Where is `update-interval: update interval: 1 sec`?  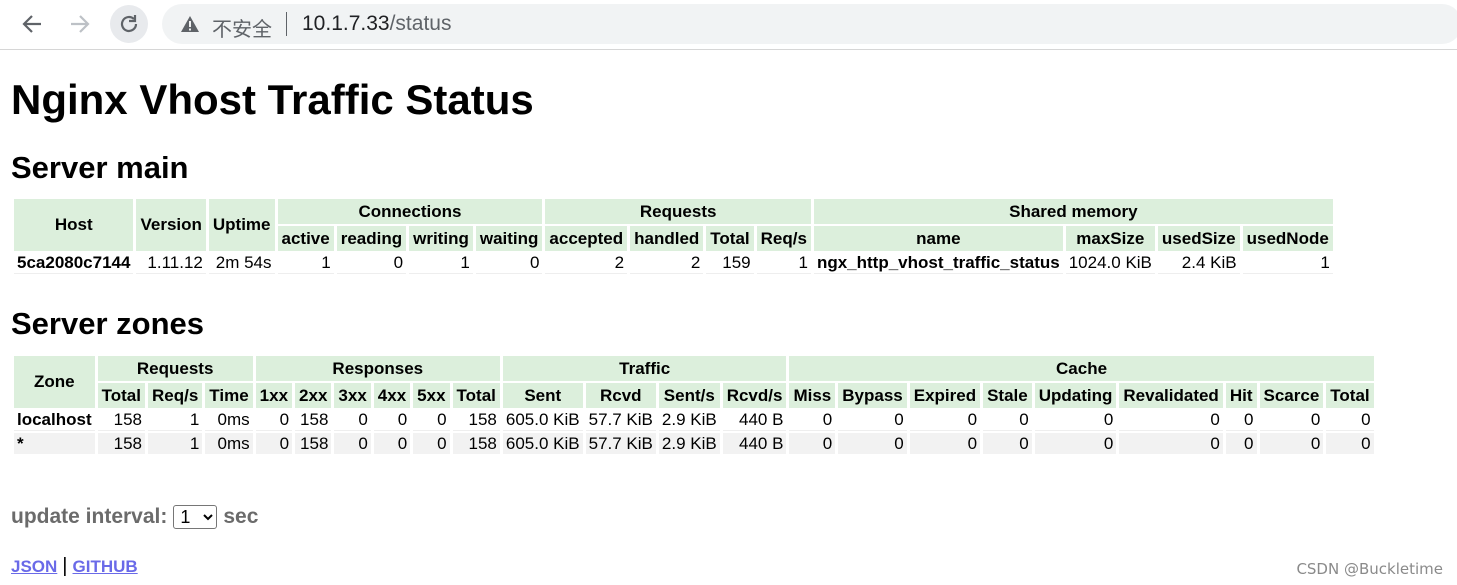 update-interval: update interval: 1 sec is located at coordinates (134, 517).